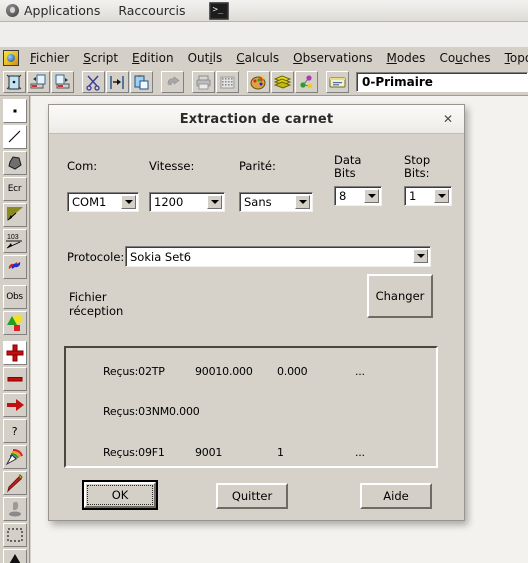 The width and height of the screenshot is (528, 563). What do you see at coordinates (400, 296) in the screenshot?
I see `changer-button: Changer` at bounding box center [400, 296].